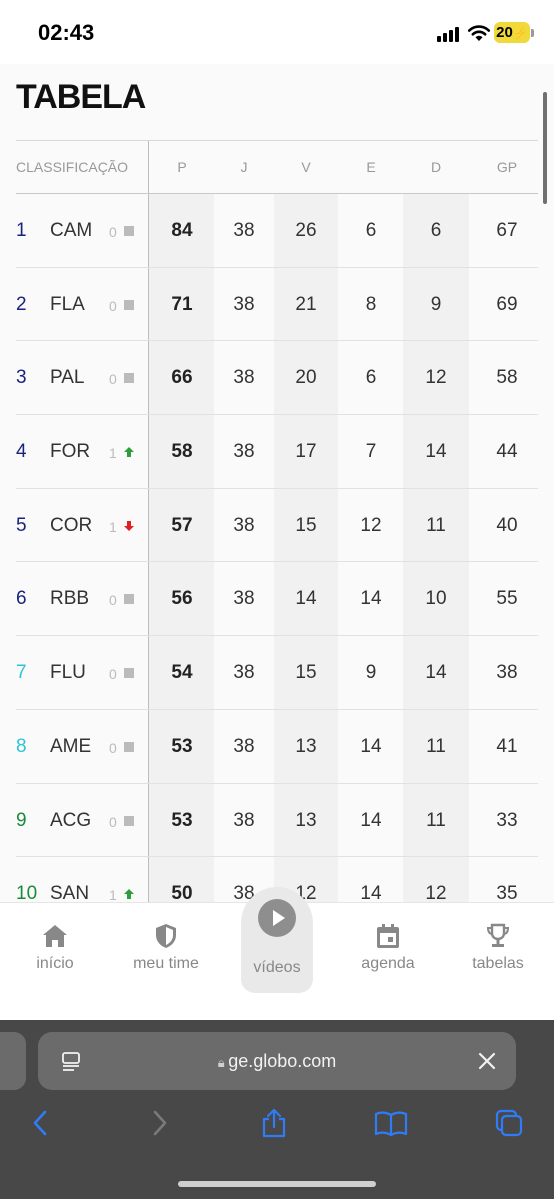  Describe the element at coordinates (282, 1061) in the screenshot. I see `url-domain: ge.globo.com` at that location.